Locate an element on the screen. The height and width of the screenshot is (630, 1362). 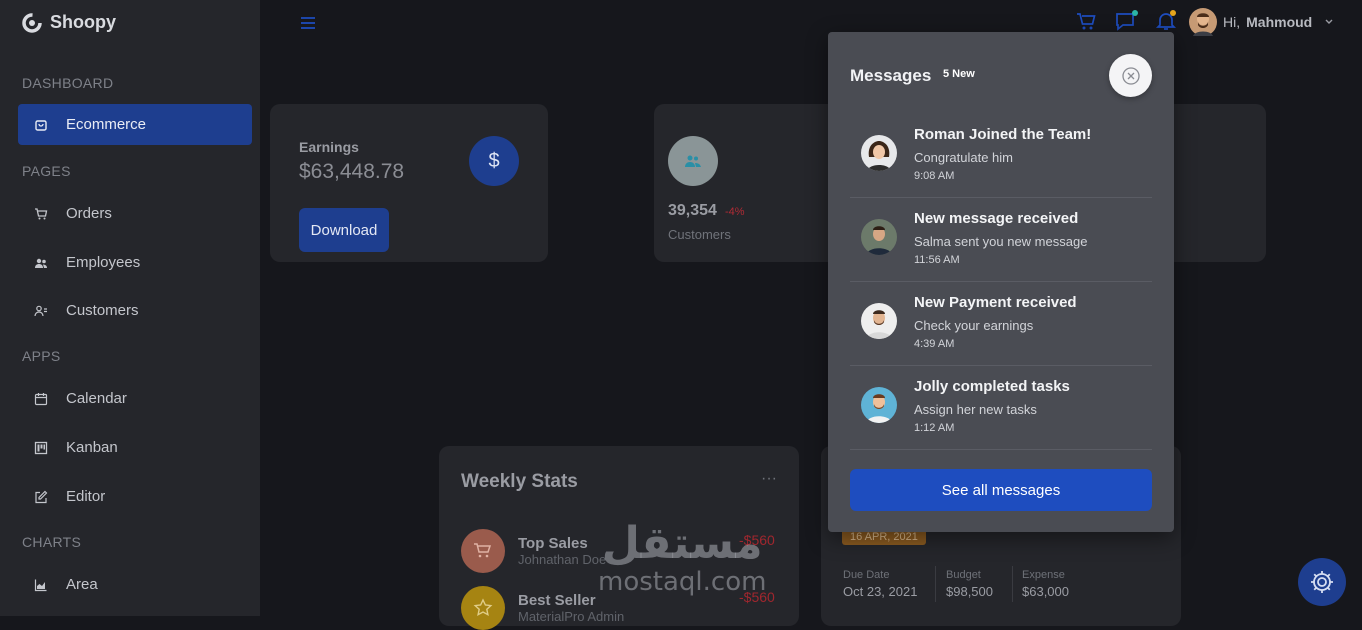
section-pages: PAGES is located at coordinates (46, 171).